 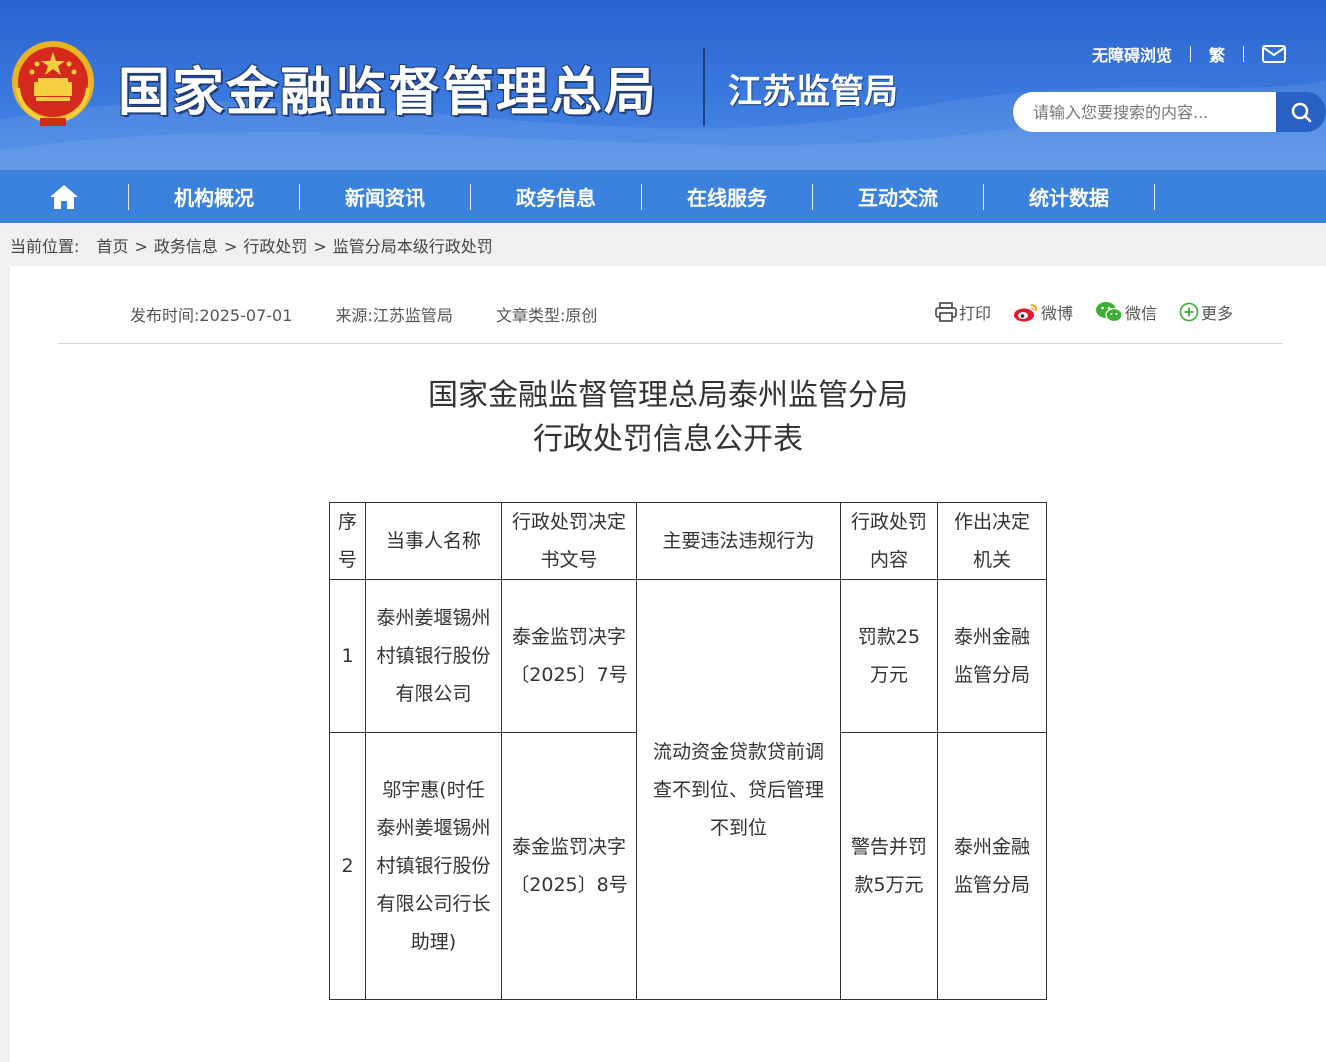 I want to click on search-box, so click(x=1169, y=112).